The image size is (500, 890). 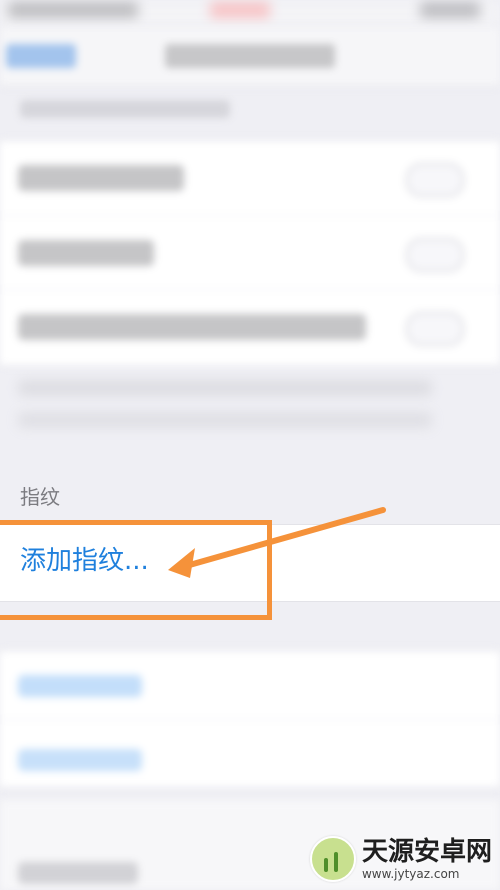 I want to click on back-button, so click(x=41, y=56).